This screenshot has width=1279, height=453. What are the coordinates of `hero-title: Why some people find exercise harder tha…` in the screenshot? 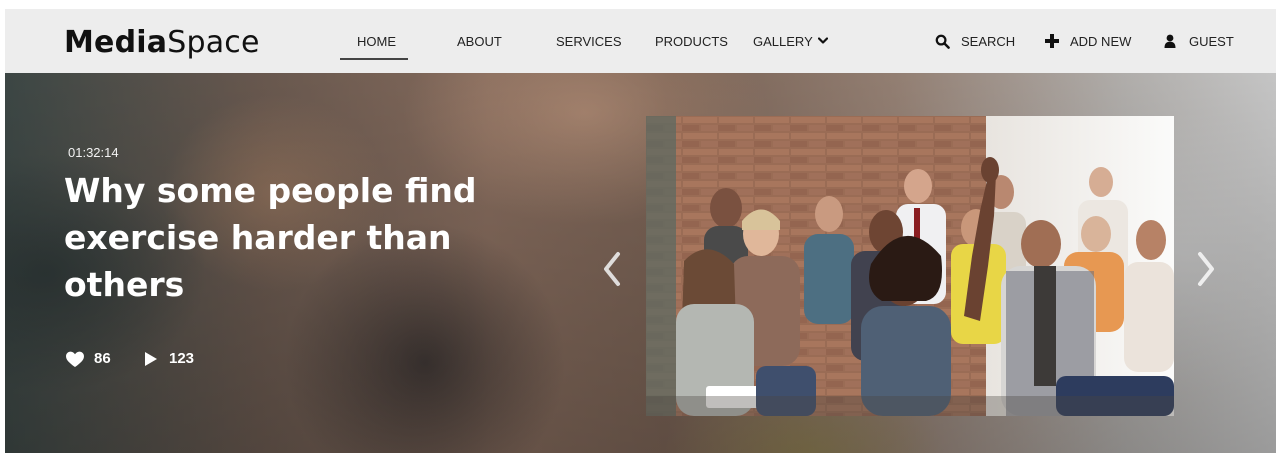 It's located at (274, 237).